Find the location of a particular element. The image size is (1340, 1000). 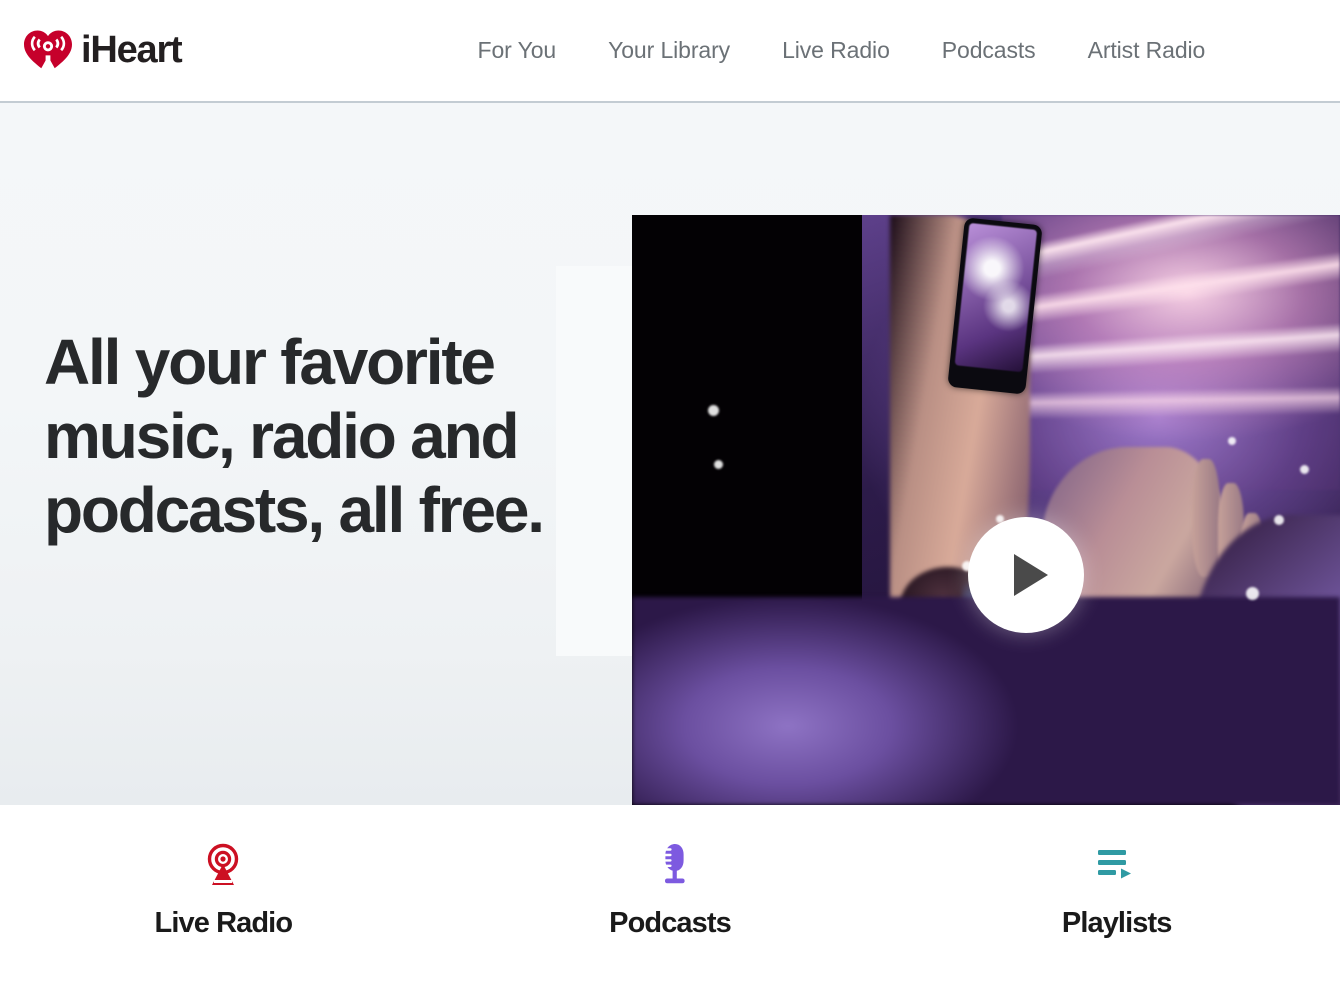

logo: iHeart is located at coordinates (102, 51).